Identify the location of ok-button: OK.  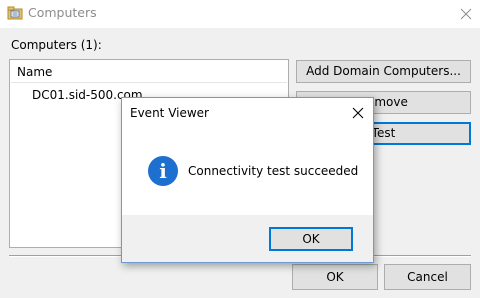
(335, 277).